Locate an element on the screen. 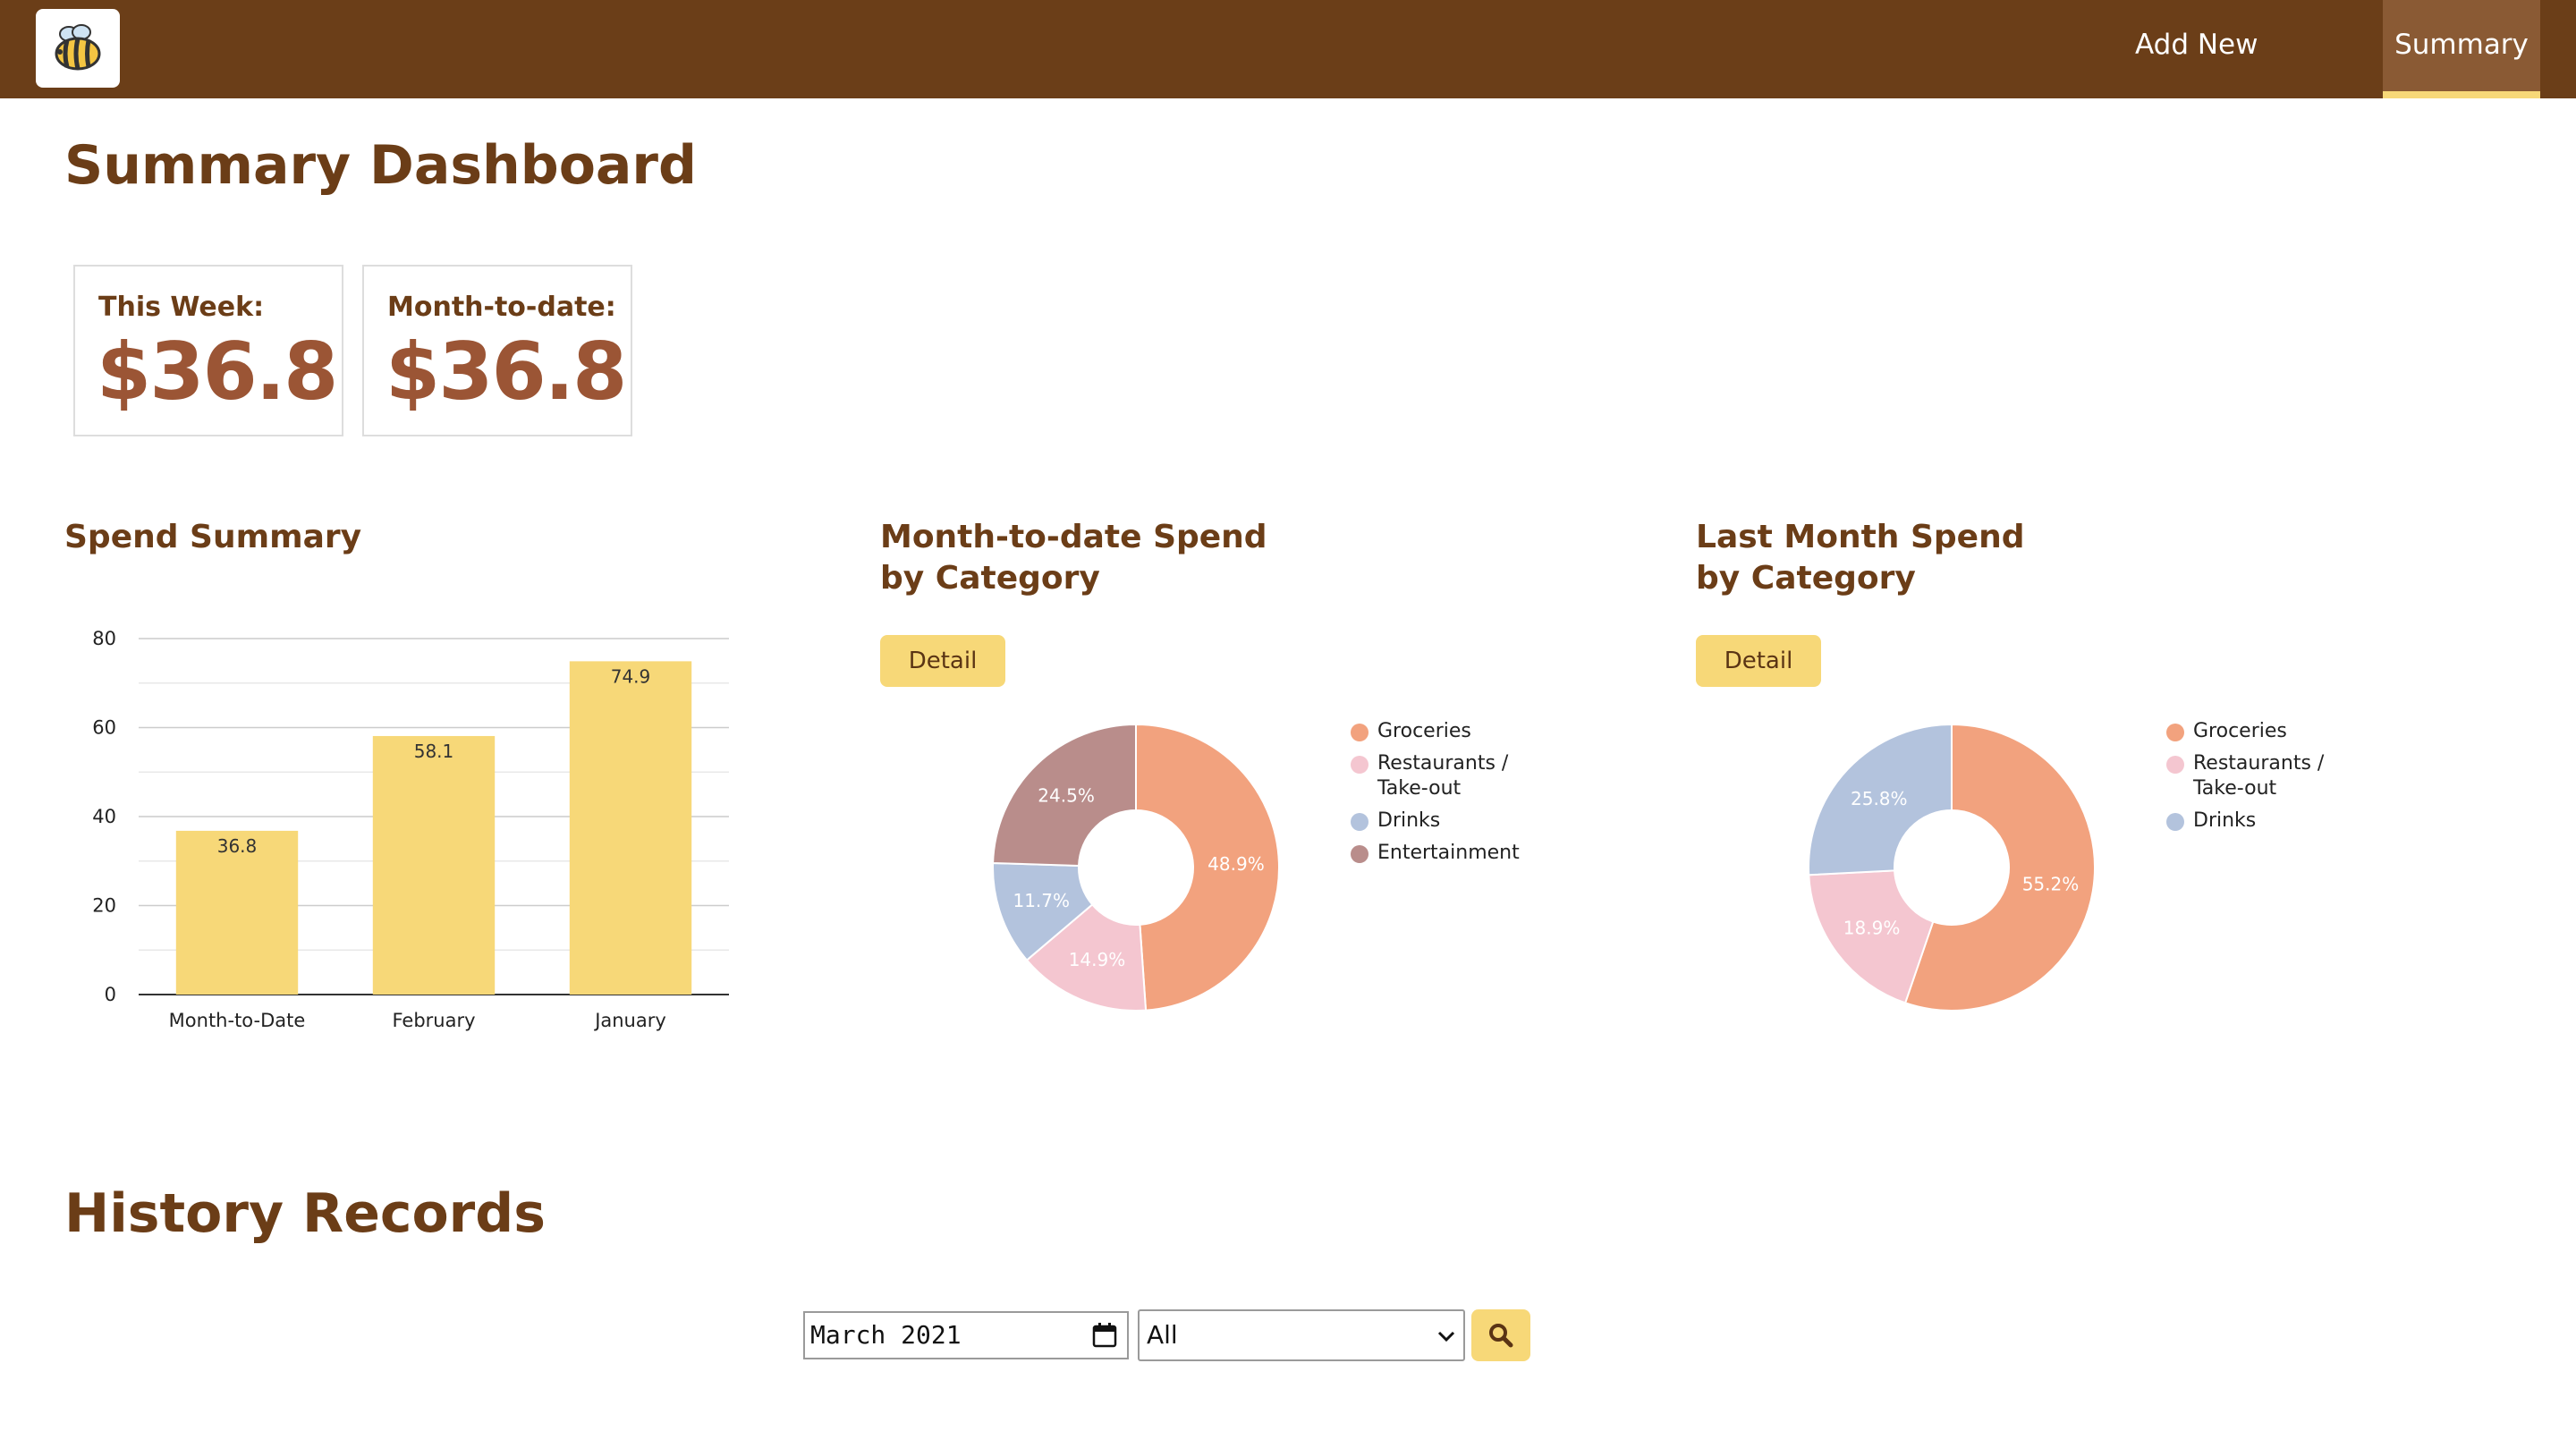 This screenshot has height=1431, width=2576. last-month-detail-button: Detail is located at coordinates (1758, 661).